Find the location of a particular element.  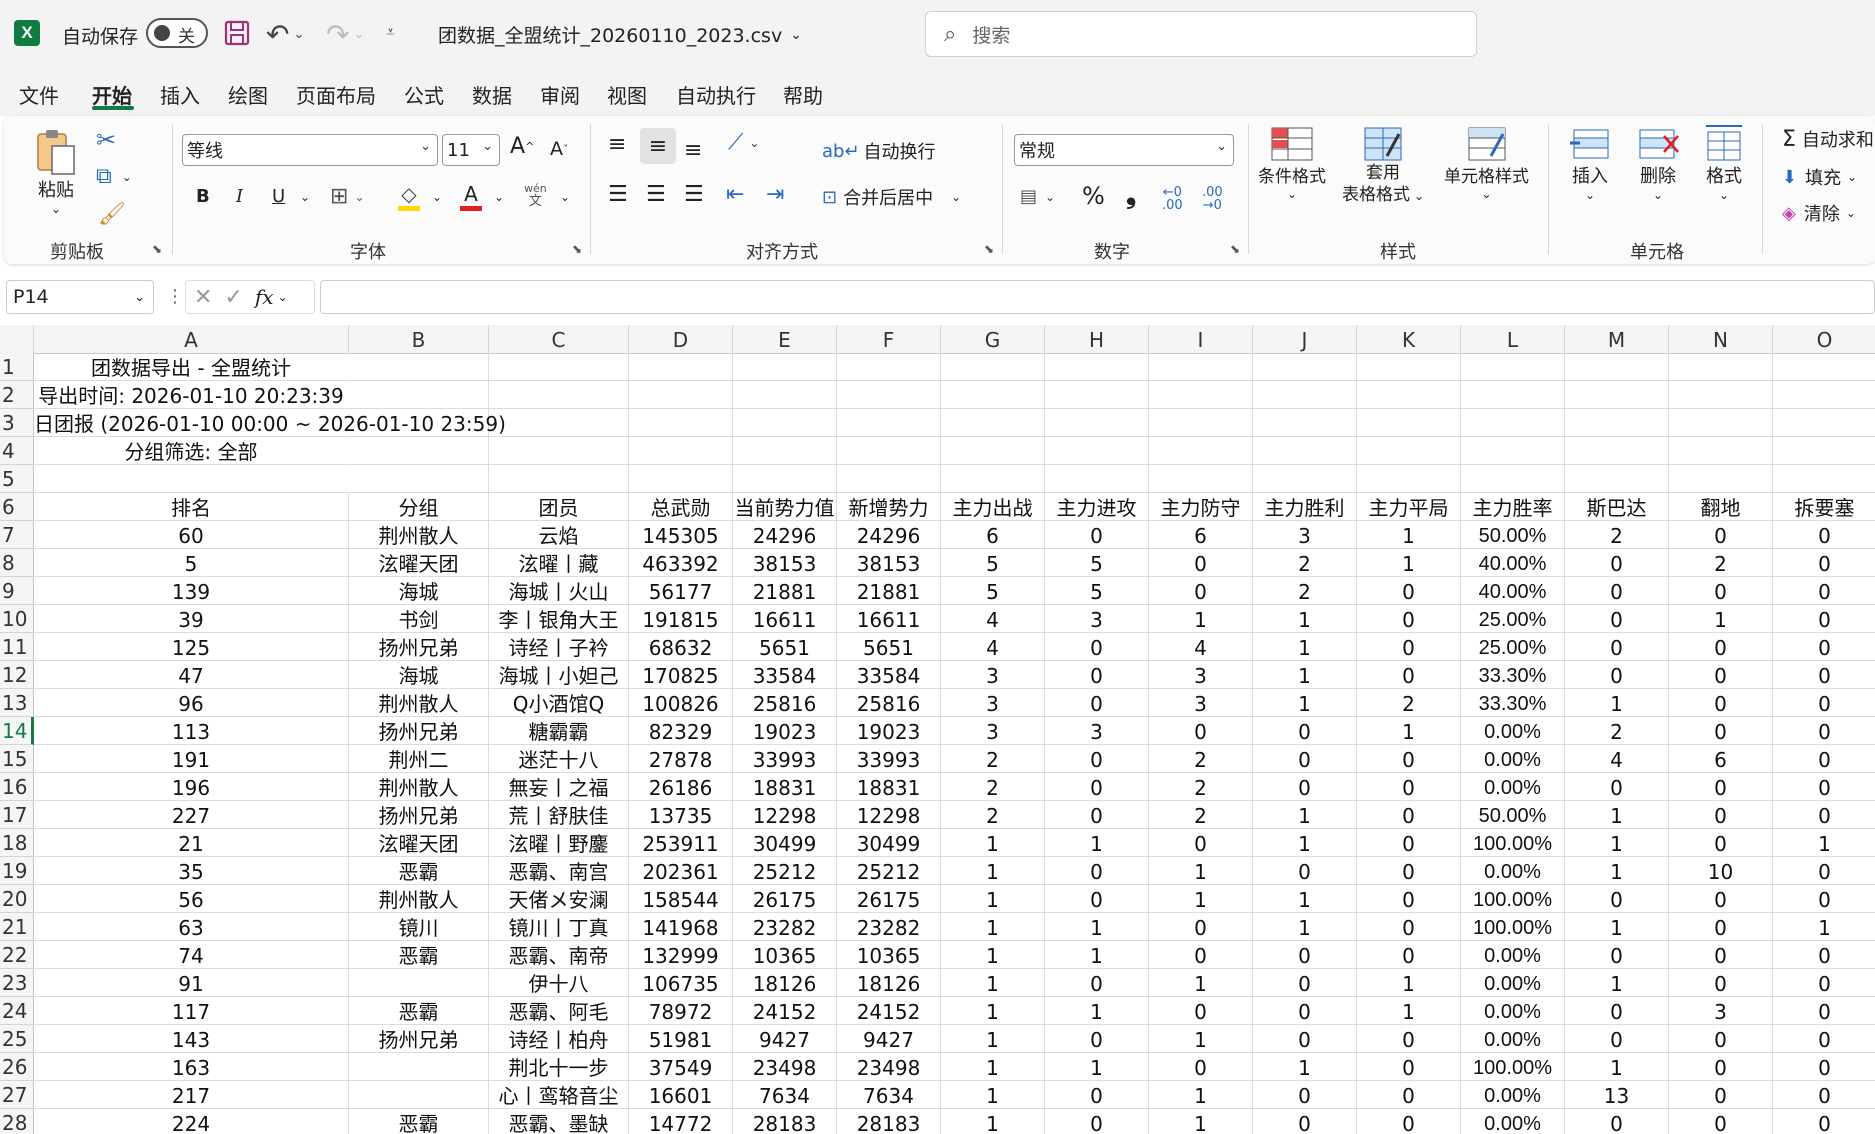

number-format-select: 常规 ⌄ is located at coordinates (1124, 150).